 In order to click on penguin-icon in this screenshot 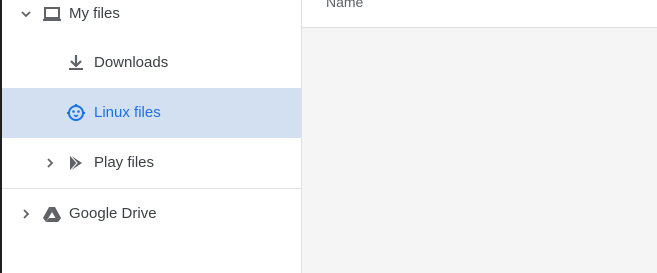, I will do `click(76, 113)`.